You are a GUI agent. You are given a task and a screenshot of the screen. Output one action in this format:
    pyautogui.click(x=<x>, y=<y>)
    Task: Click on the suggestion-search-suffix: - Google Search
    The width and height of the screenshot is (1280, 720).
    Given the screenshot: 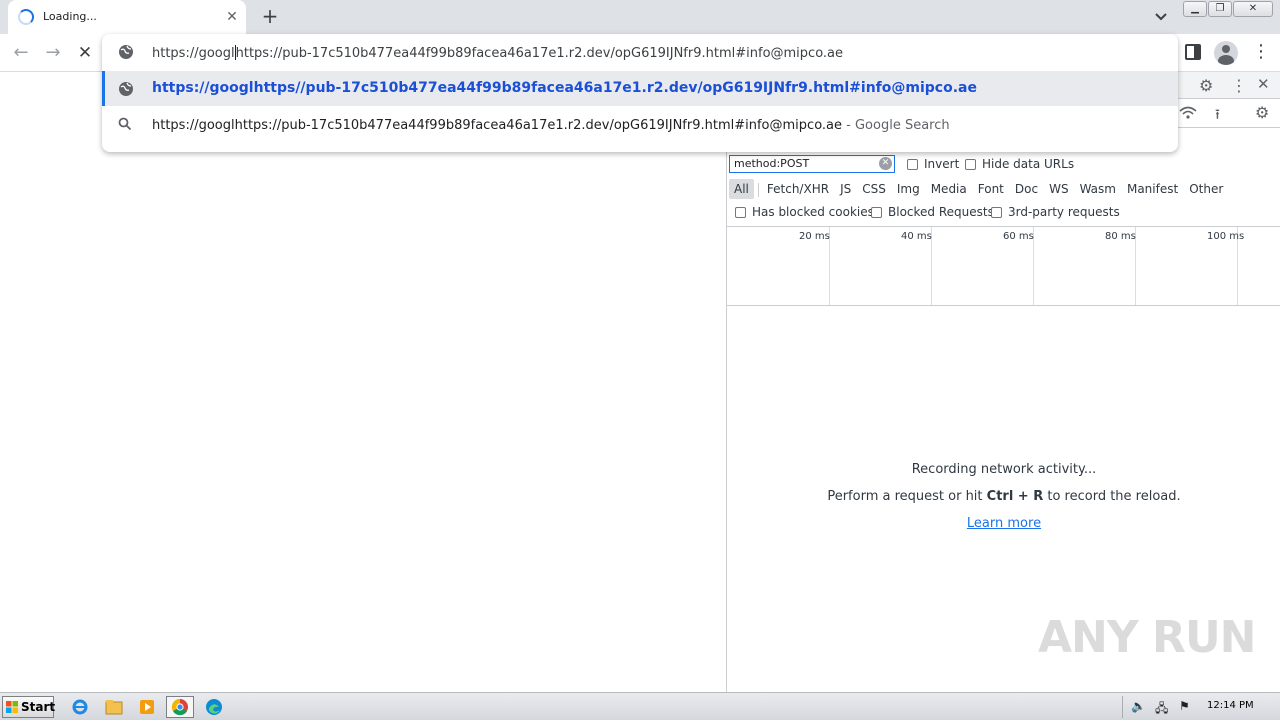 What is the action you would take?
    pyautogui.click(x=896, y=125)
    